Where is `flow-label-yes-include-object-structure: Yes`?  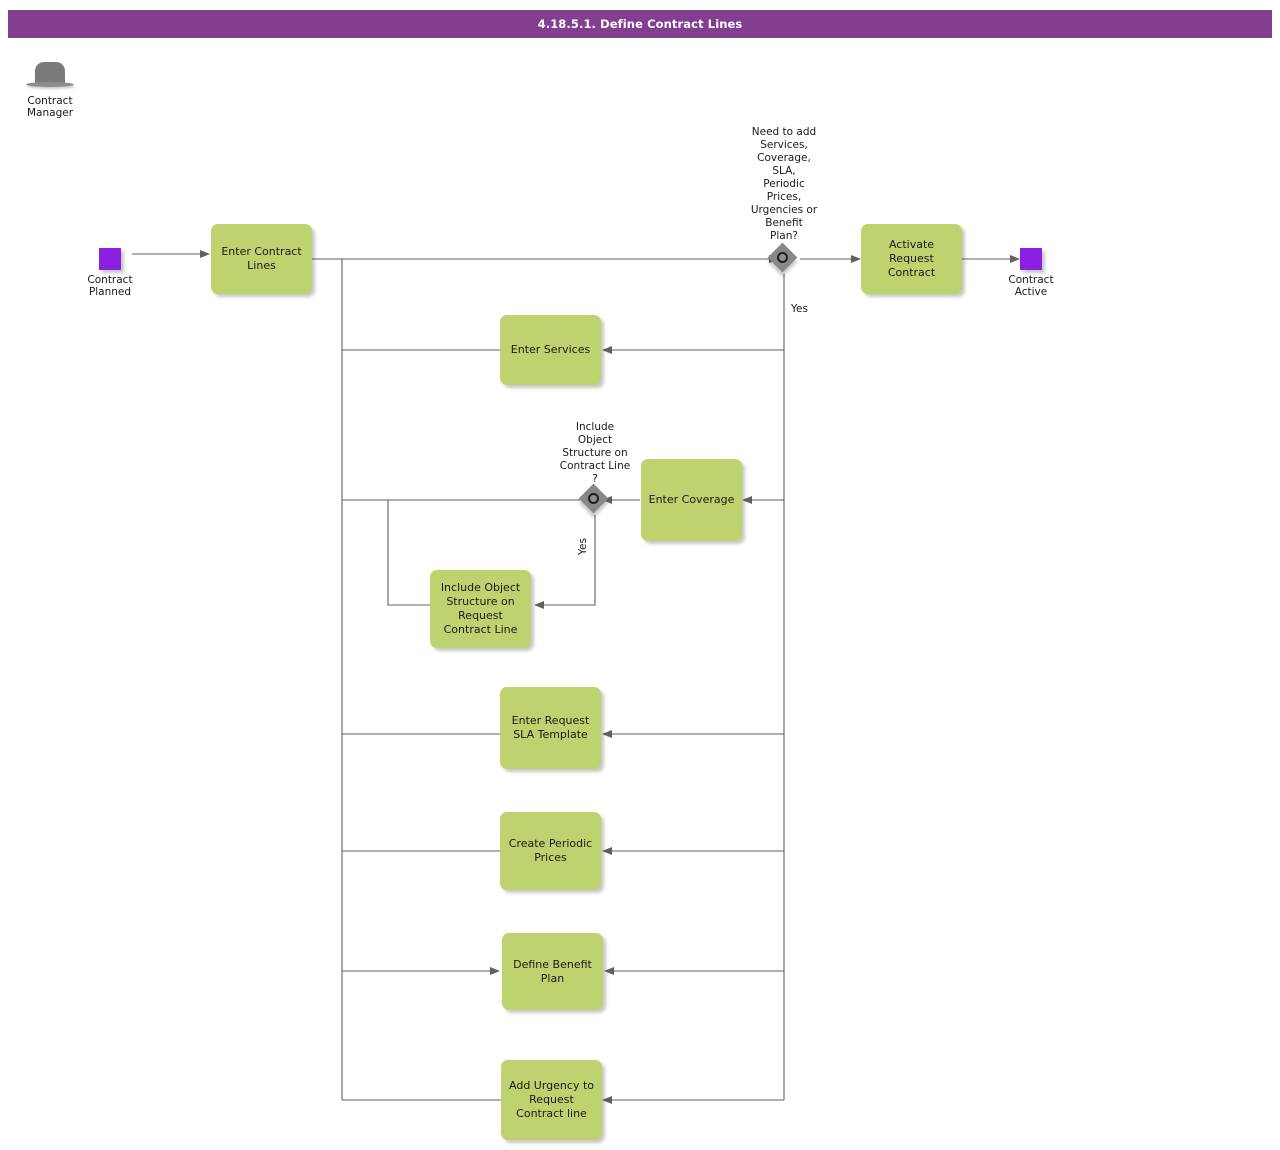
flow-label-yes-include-object-structure: Yes is located at coordinates (583, 546).